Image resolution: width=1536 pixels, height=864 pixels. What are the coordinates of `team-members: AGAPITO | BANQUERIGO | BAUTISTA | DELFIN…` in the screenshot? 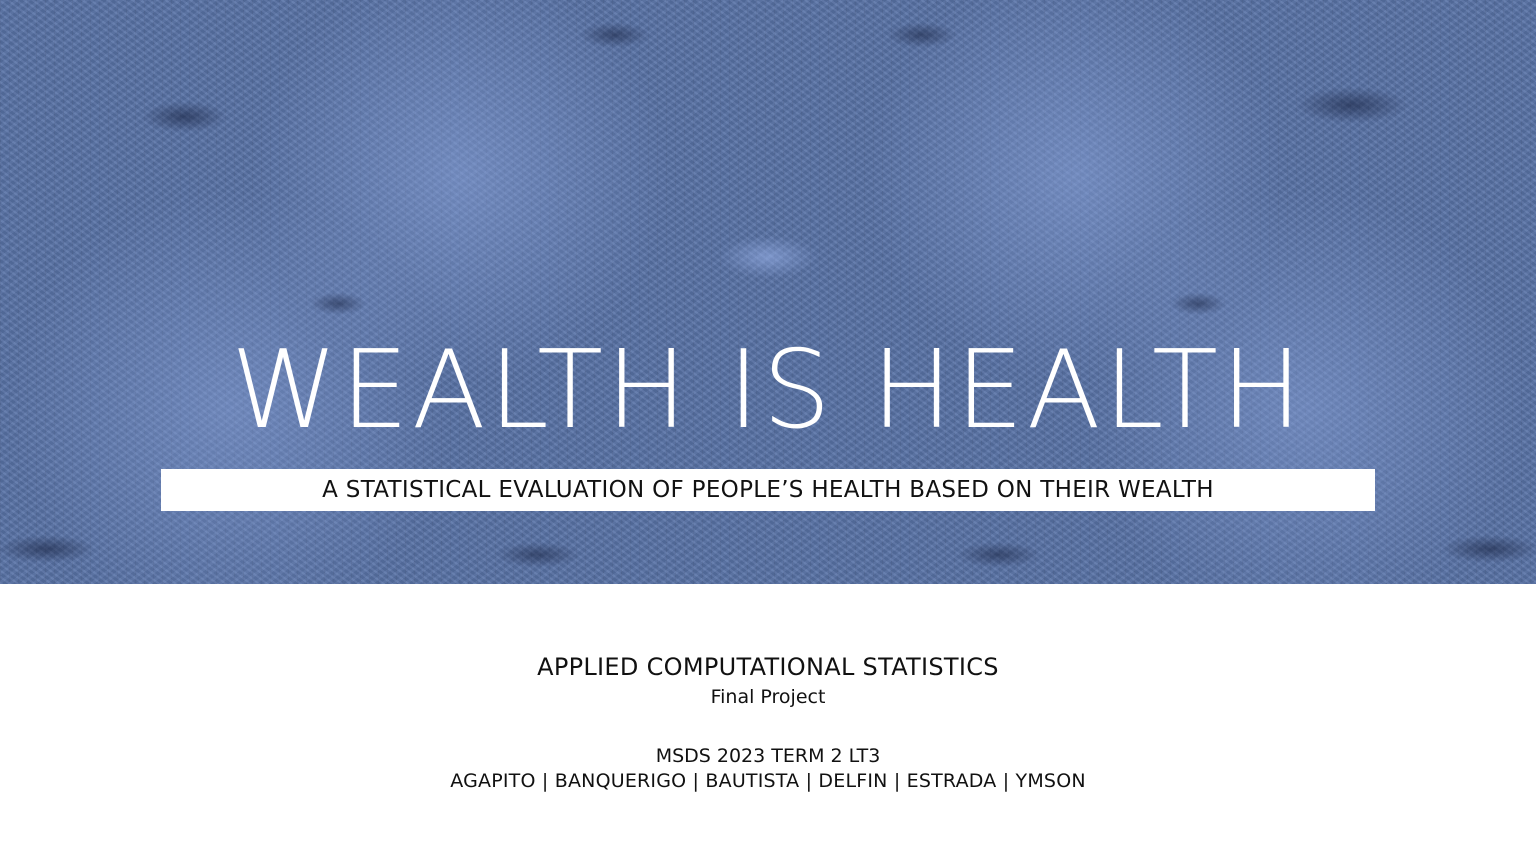 It's located at (768, 781).